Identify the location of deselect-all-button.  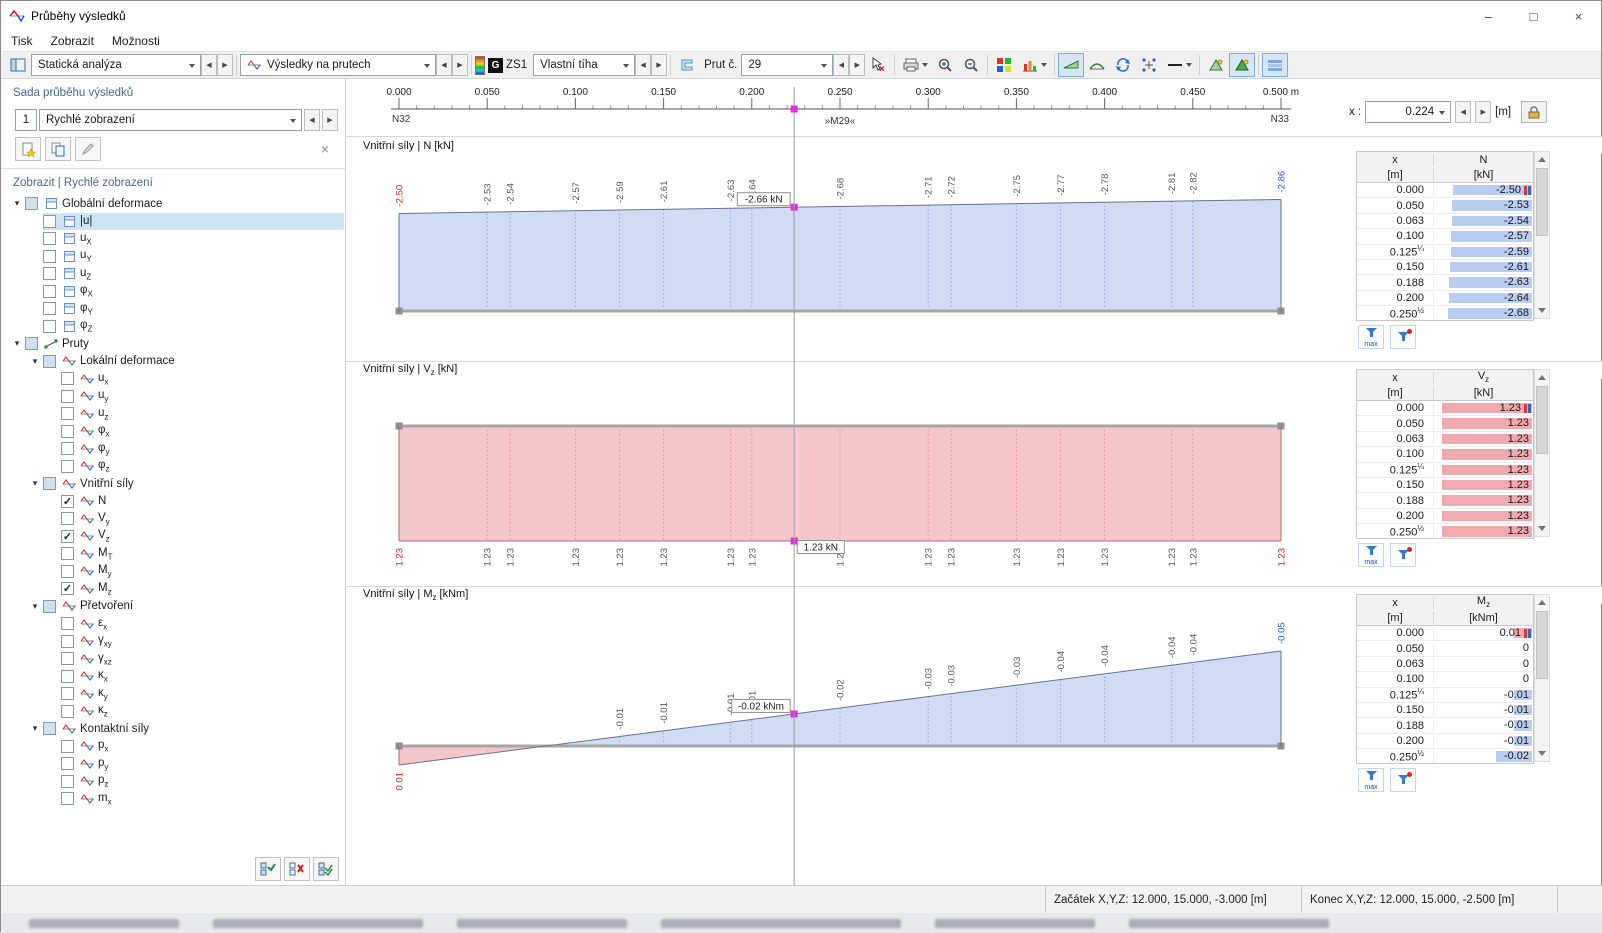
(297, 869).